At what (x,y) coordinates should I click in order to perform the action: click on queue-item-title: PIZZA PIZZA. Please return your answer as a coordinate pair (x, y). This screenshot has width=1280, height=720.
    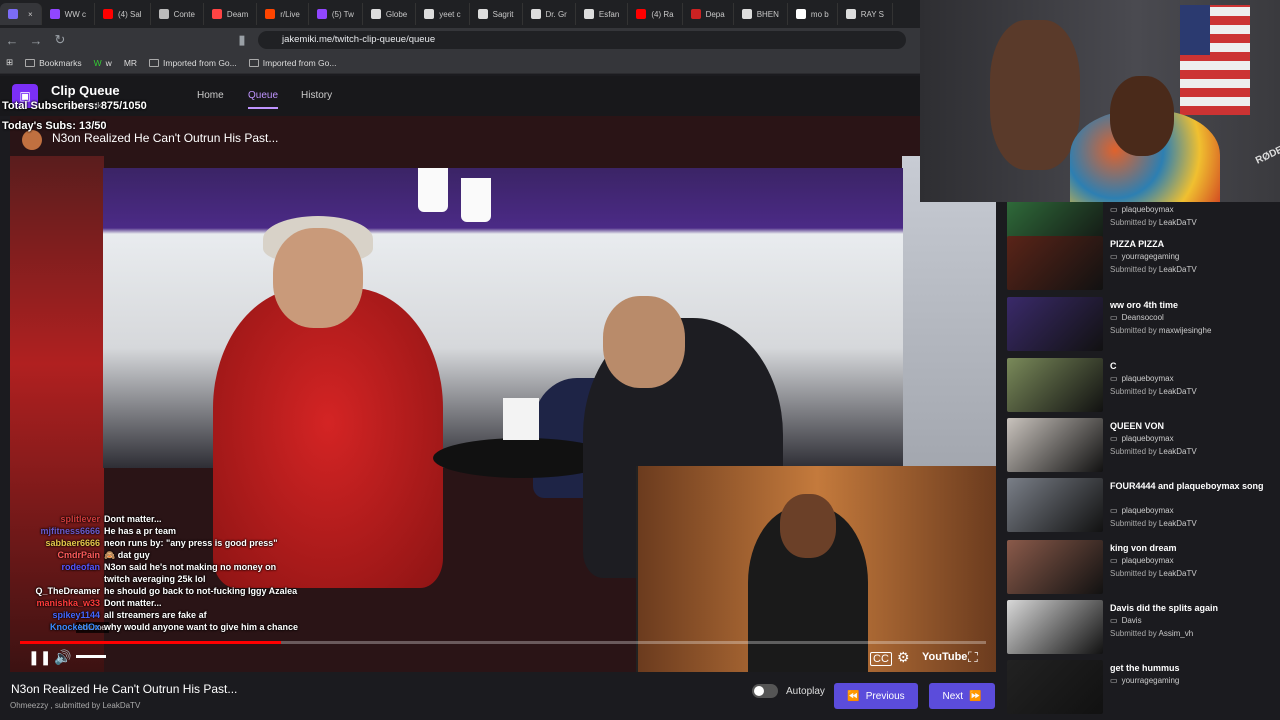
    Looking at the image, I should click on (1137, 244).